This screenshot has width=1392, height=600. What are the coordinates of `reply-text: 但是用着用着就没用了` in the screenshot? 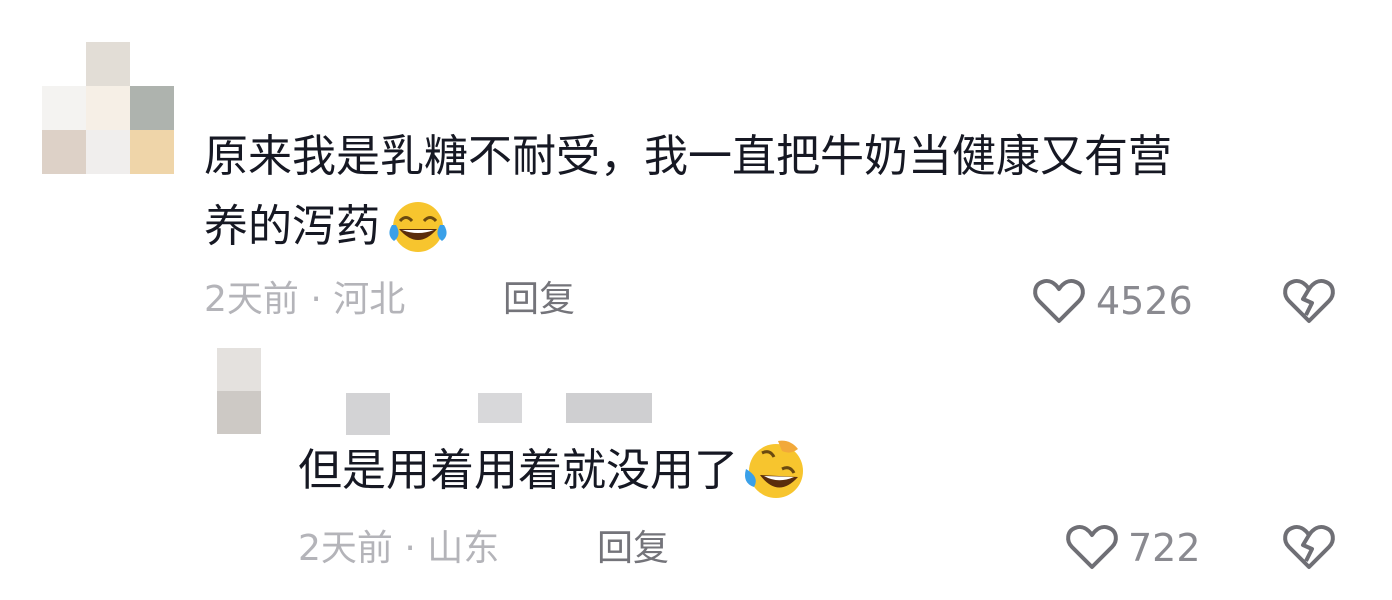 It's located at (518, 470).